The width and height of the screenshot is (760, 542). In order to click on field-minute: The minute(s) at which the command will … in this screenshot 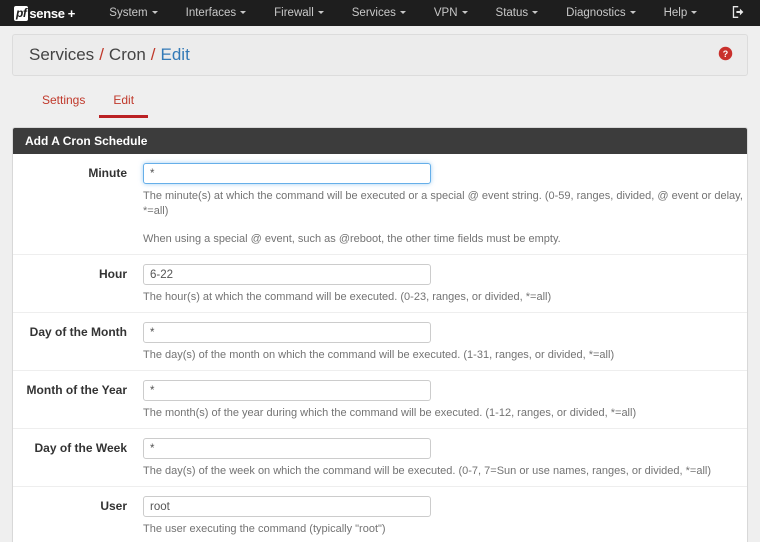, I will do `click(445, 205)`.